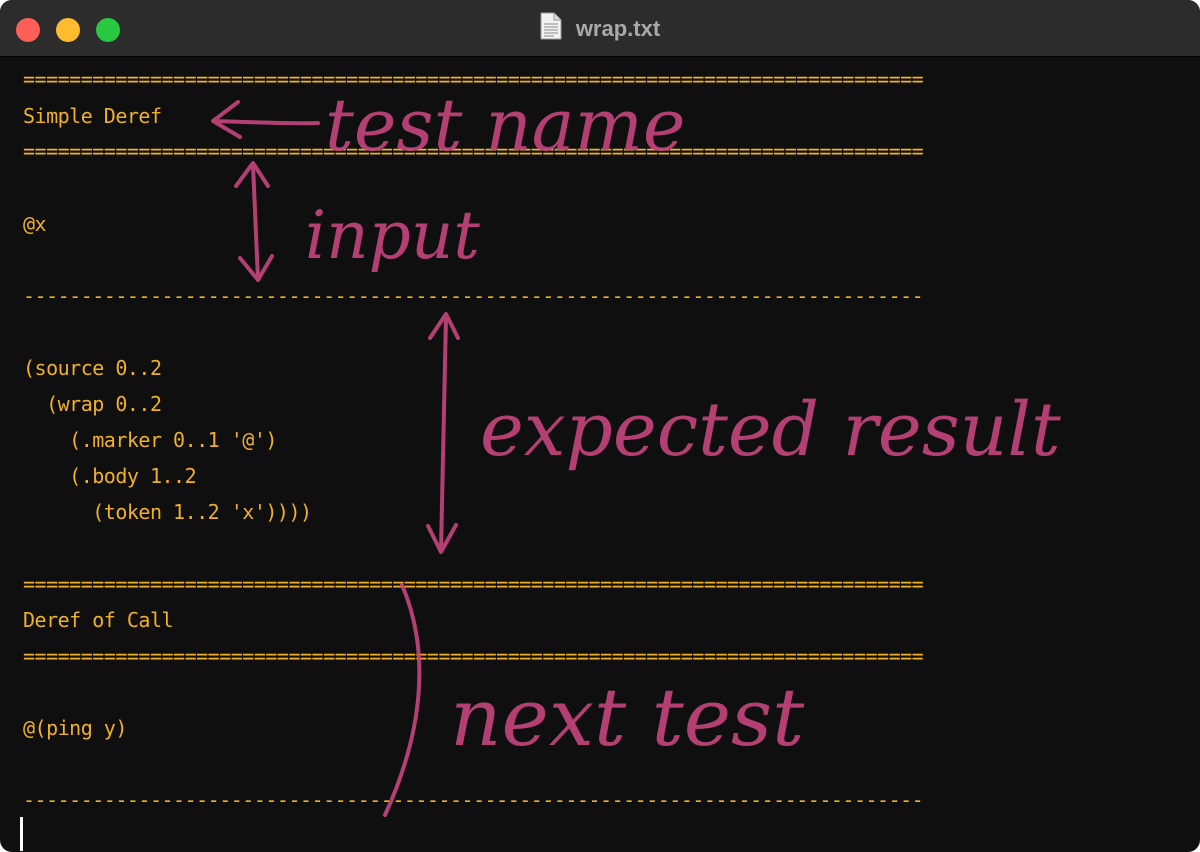  I want to click on window-title: wrap.txt, so click(618, 28).